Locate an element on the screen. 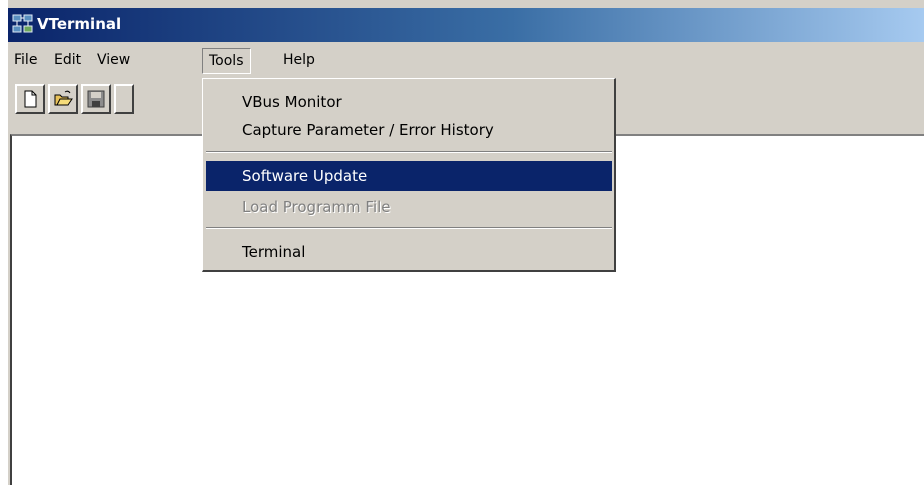  menu-bar: File Edit View Tools Help is located at coordinates (466, 60).